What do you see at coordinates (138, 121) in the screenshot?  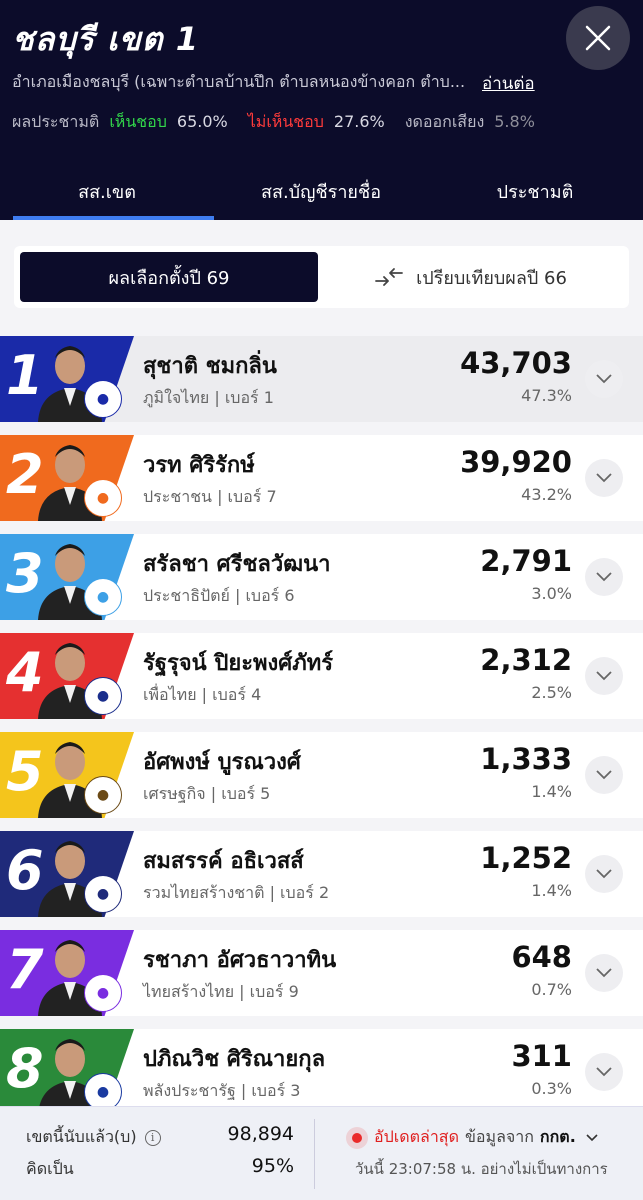 I see `referendum-agree-label: เห็นชอบ` at bounding box center [138, 121].